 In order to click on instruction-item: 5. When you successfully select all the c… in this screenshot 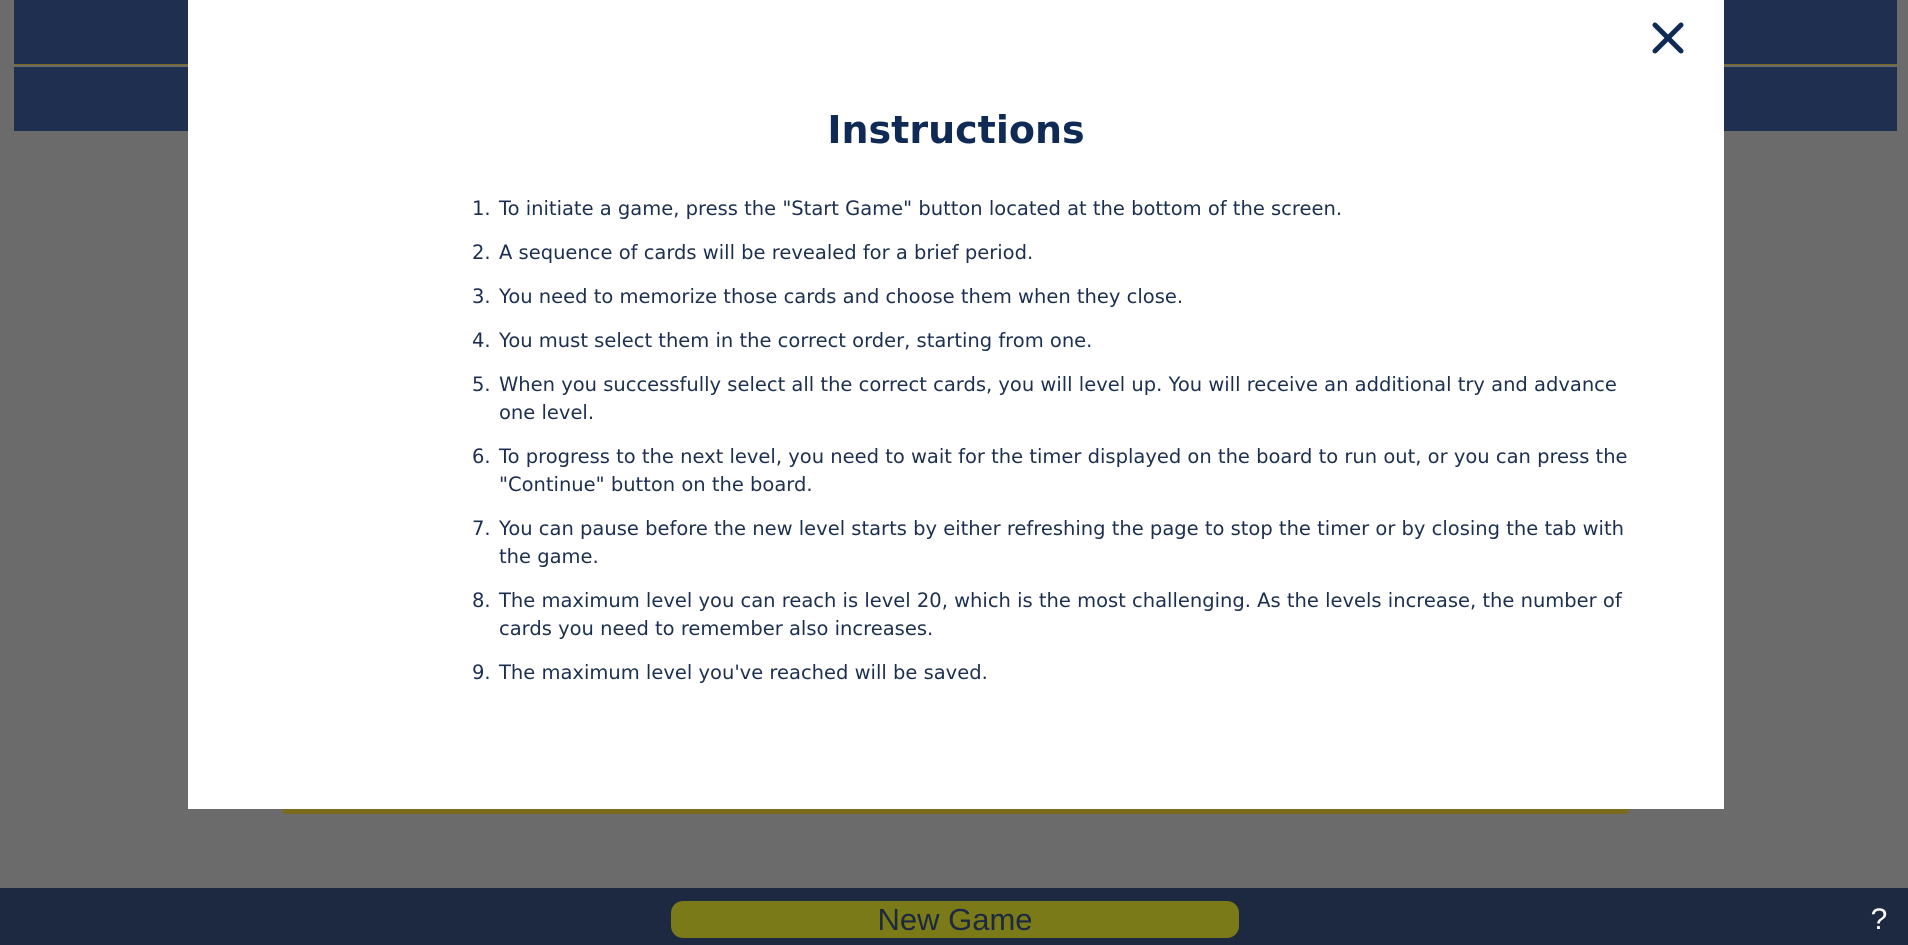, I will do `click(1062, 399)`.